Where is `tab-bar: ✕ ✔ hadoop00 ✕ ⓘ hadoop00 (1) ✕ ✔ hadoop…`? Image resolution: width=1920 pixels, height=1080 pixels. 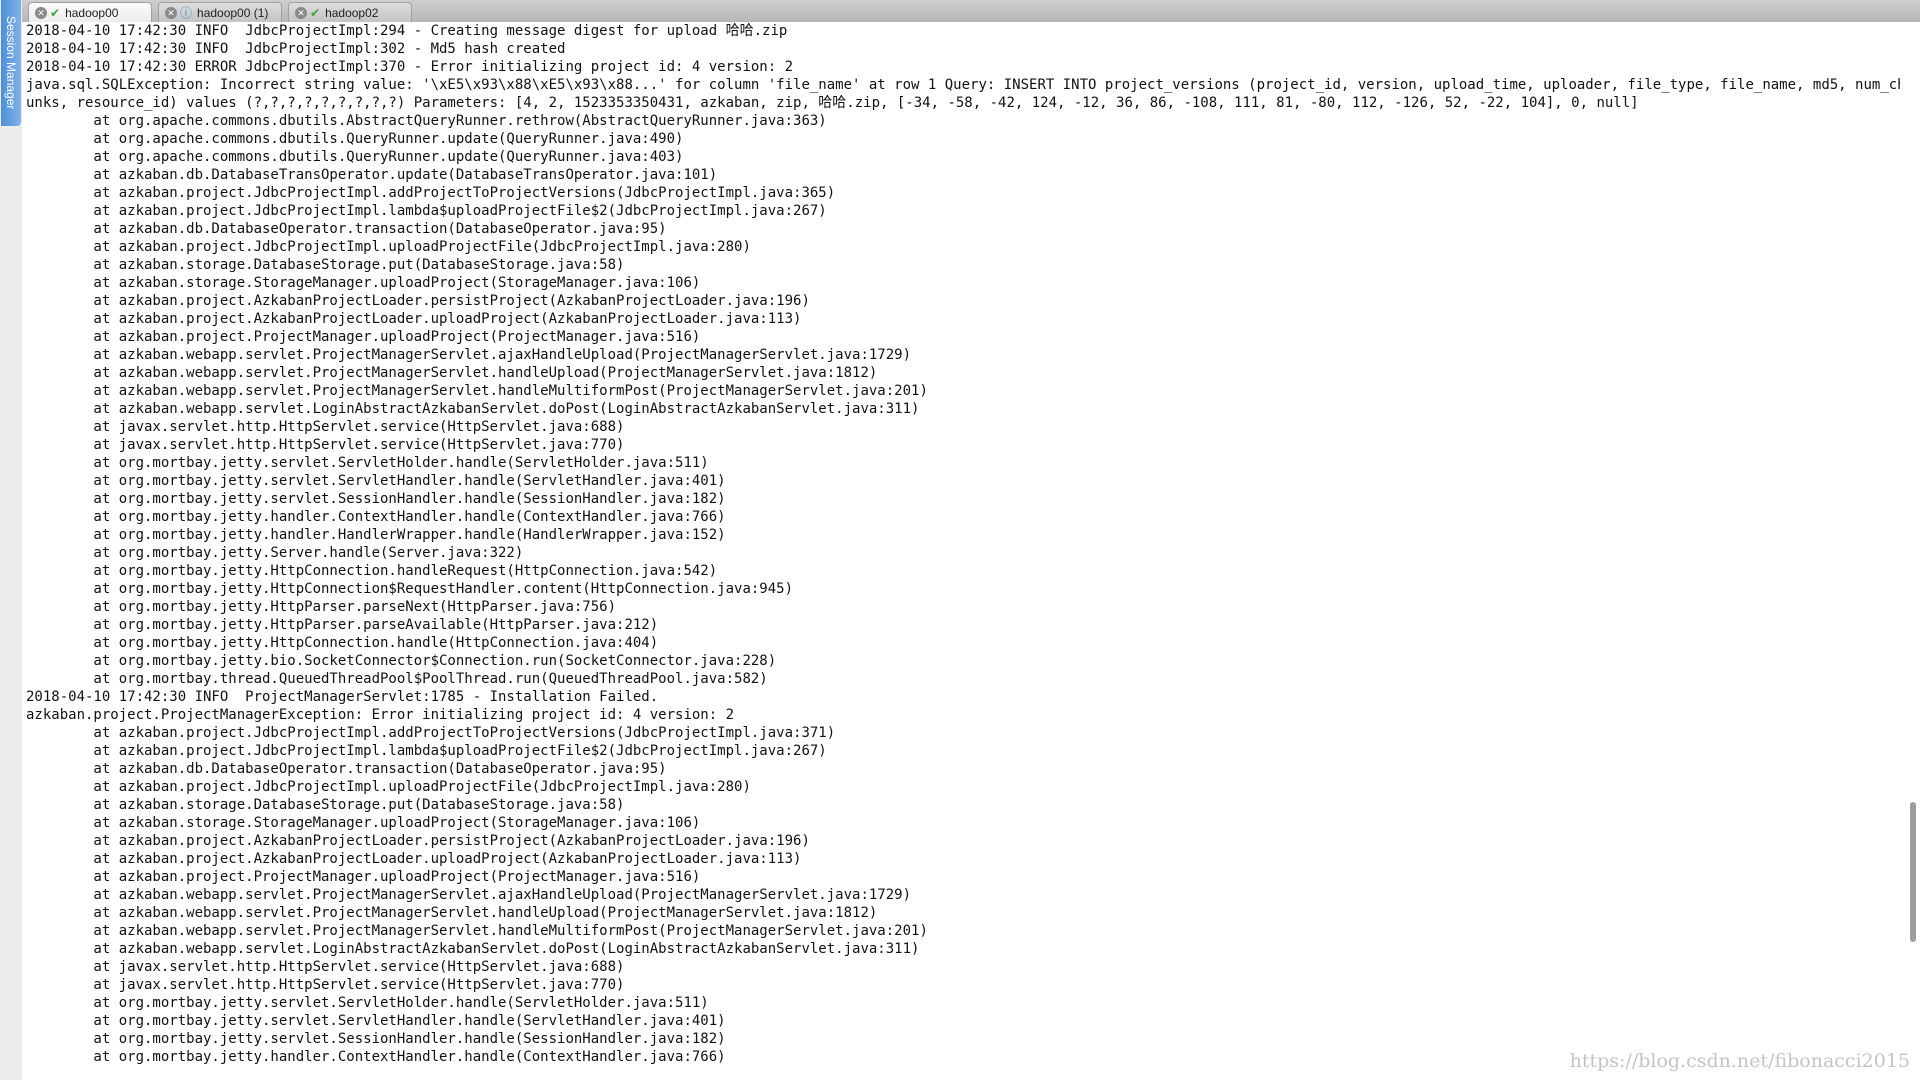
tab-bar: ✕ ✔ hadoop00 ✕ ⓘ hadoop00 (1) ✕ ✔ hadoop… is located at coordinates (971, 11).